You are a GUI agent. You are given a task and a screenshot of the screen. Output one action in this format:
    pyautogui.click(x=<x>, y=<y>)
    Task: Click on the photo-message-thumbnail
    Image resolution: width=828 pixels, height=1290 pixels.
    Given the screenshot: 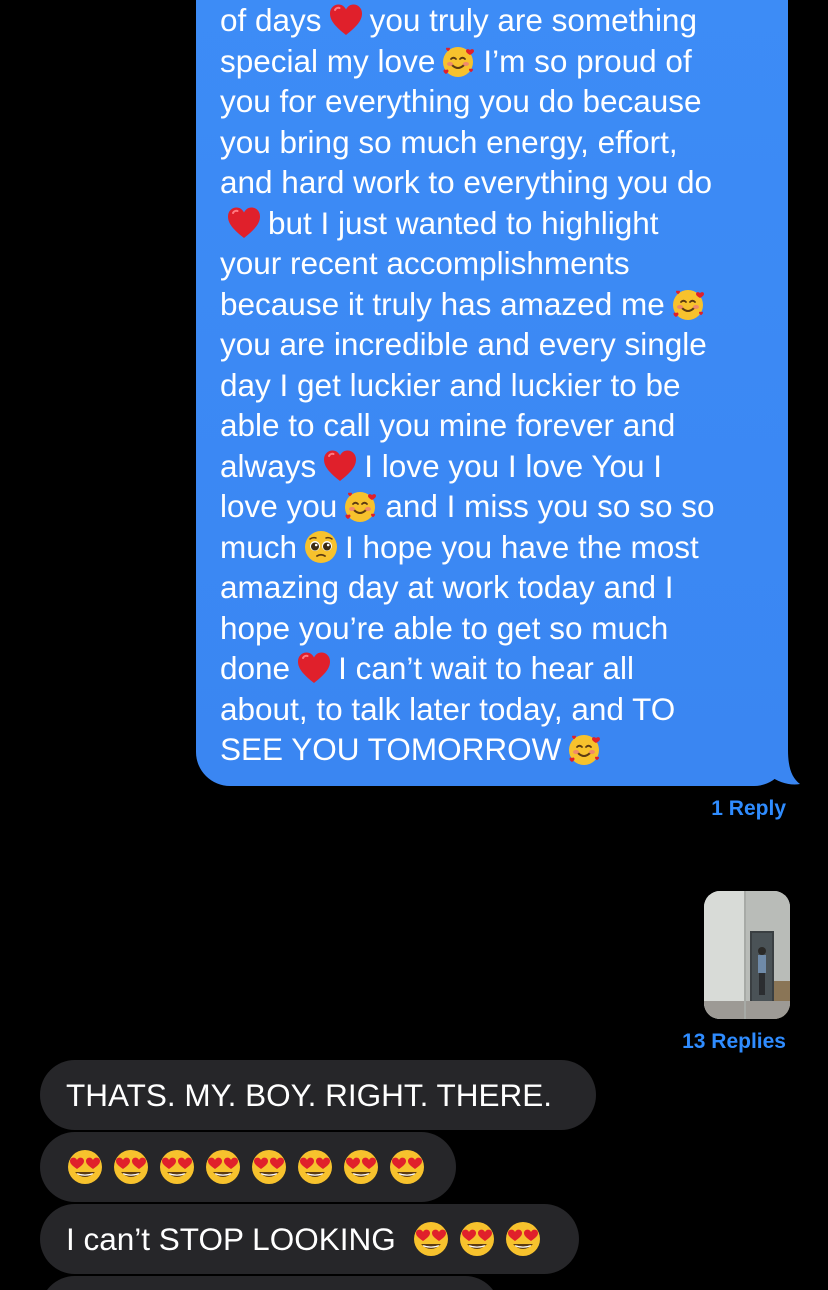 What is the action you would take?
    pyautogui.click(x=747, y=955)
    